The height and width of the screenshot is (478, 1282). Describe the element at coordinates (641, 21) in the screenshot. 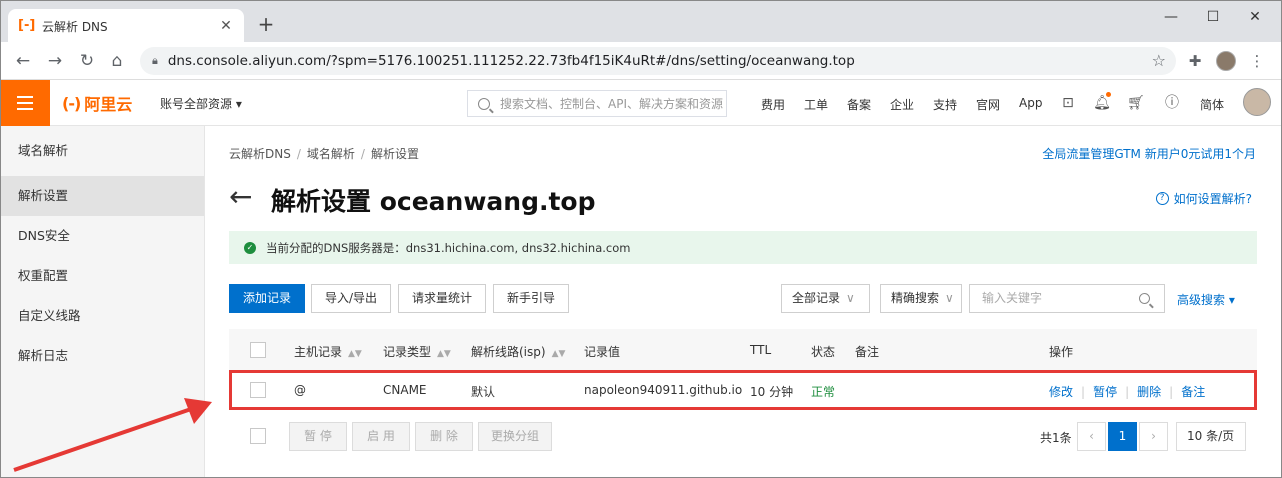

I see `browser-tab-strip: [-] 云解析 DNS ✕ + — ☐ ✕` at that location.